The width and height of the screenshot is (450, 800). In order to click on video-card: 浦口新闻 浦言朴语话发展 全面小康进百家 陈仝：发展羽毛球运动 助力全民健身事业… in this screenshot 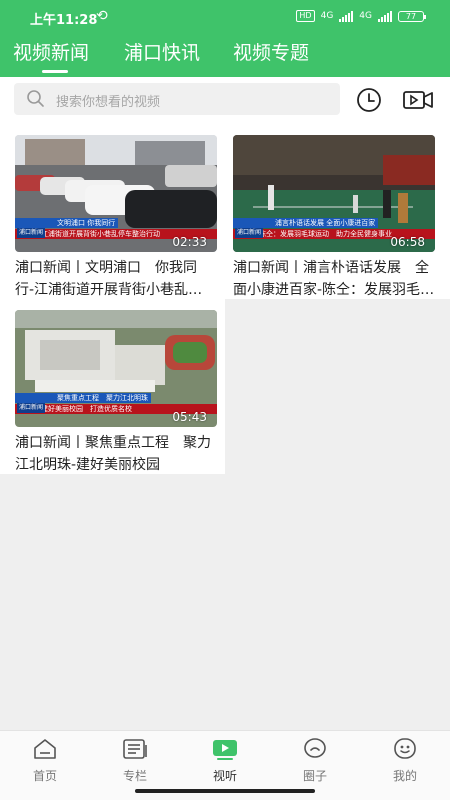, I will do `click(337, 211)`.